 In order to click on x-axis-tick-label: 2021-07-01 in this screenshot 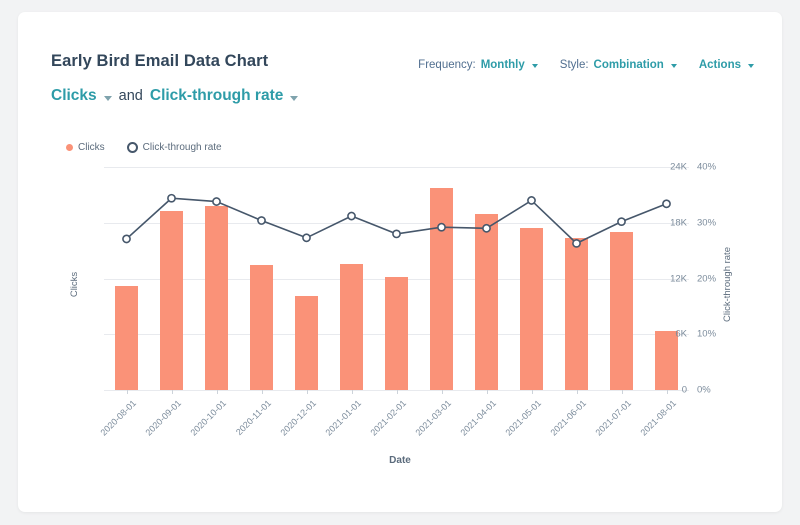, I will do `click(612, 418)`.